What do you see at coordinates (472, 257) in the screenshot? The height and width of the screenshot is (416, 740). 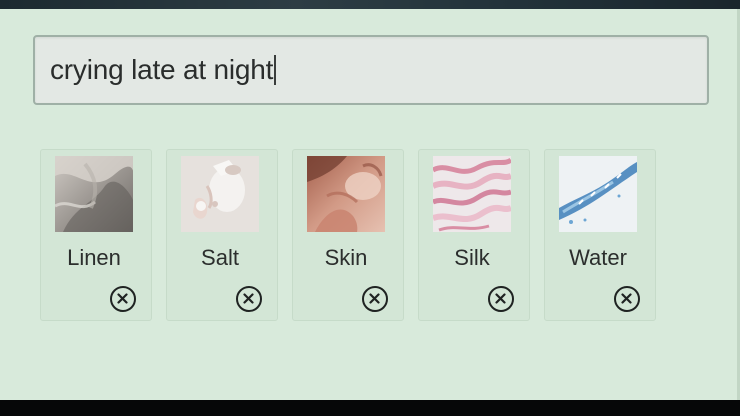 I see `tag-label: Silk` at bounding box center [472, 257].